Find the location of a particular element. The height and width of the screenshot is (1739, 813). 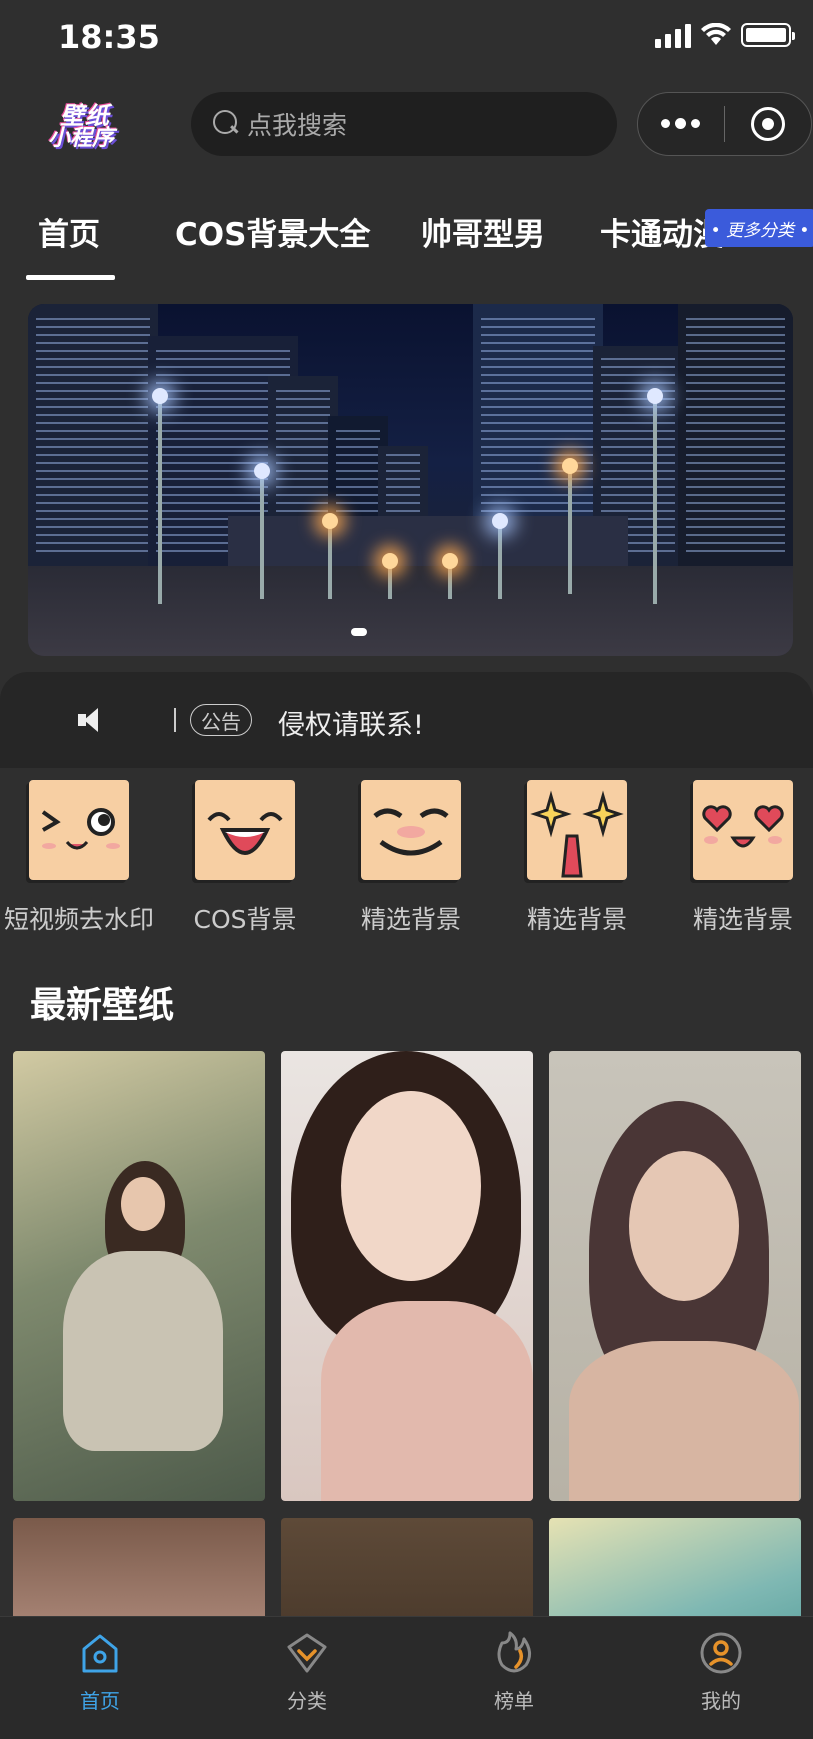

miniprogram-capsule is located at coordinates (724, 124).